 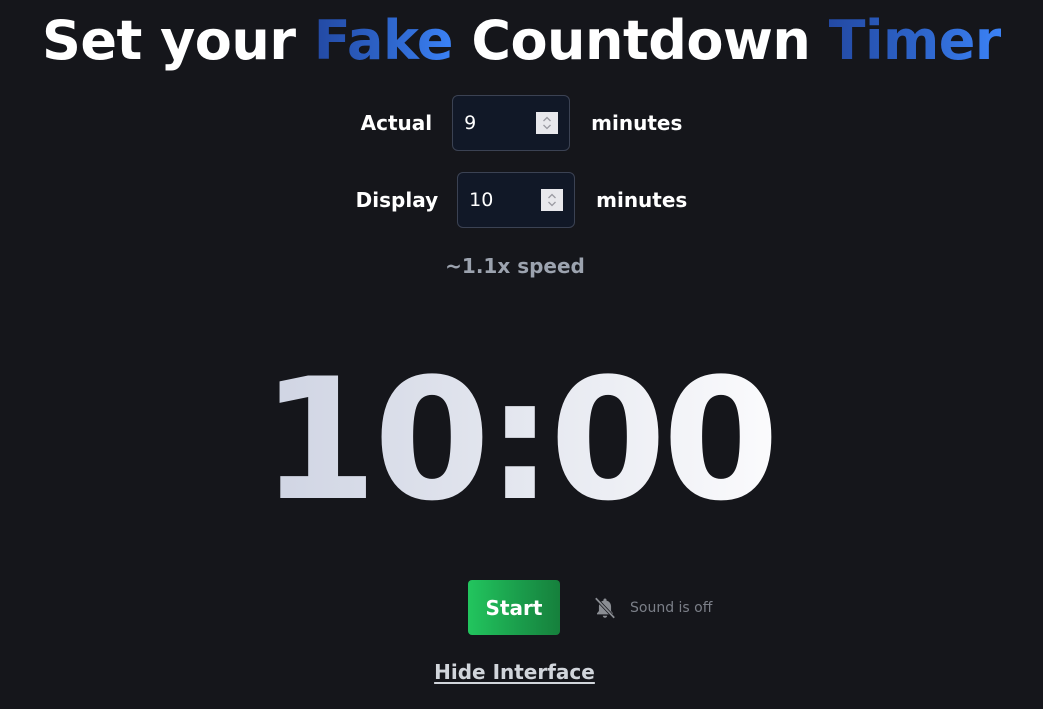 What do you see at coordinates (641, 40) in the screenshot?
I see `title-part-countdown: Countdown` at bounding box center [641, 40].